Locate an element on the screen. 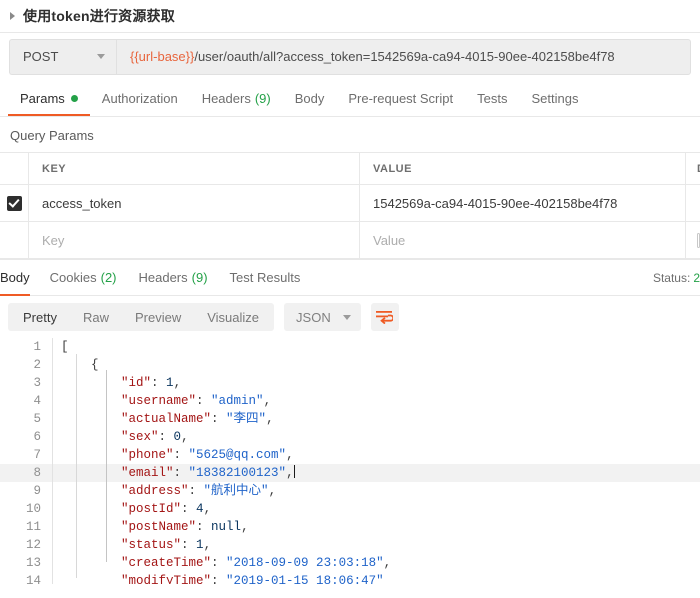 The width and height of the screenshot is (700, 598). line-content: "createTime": "2018-09-09 23:03:18", is located at coordinates (374, 563).